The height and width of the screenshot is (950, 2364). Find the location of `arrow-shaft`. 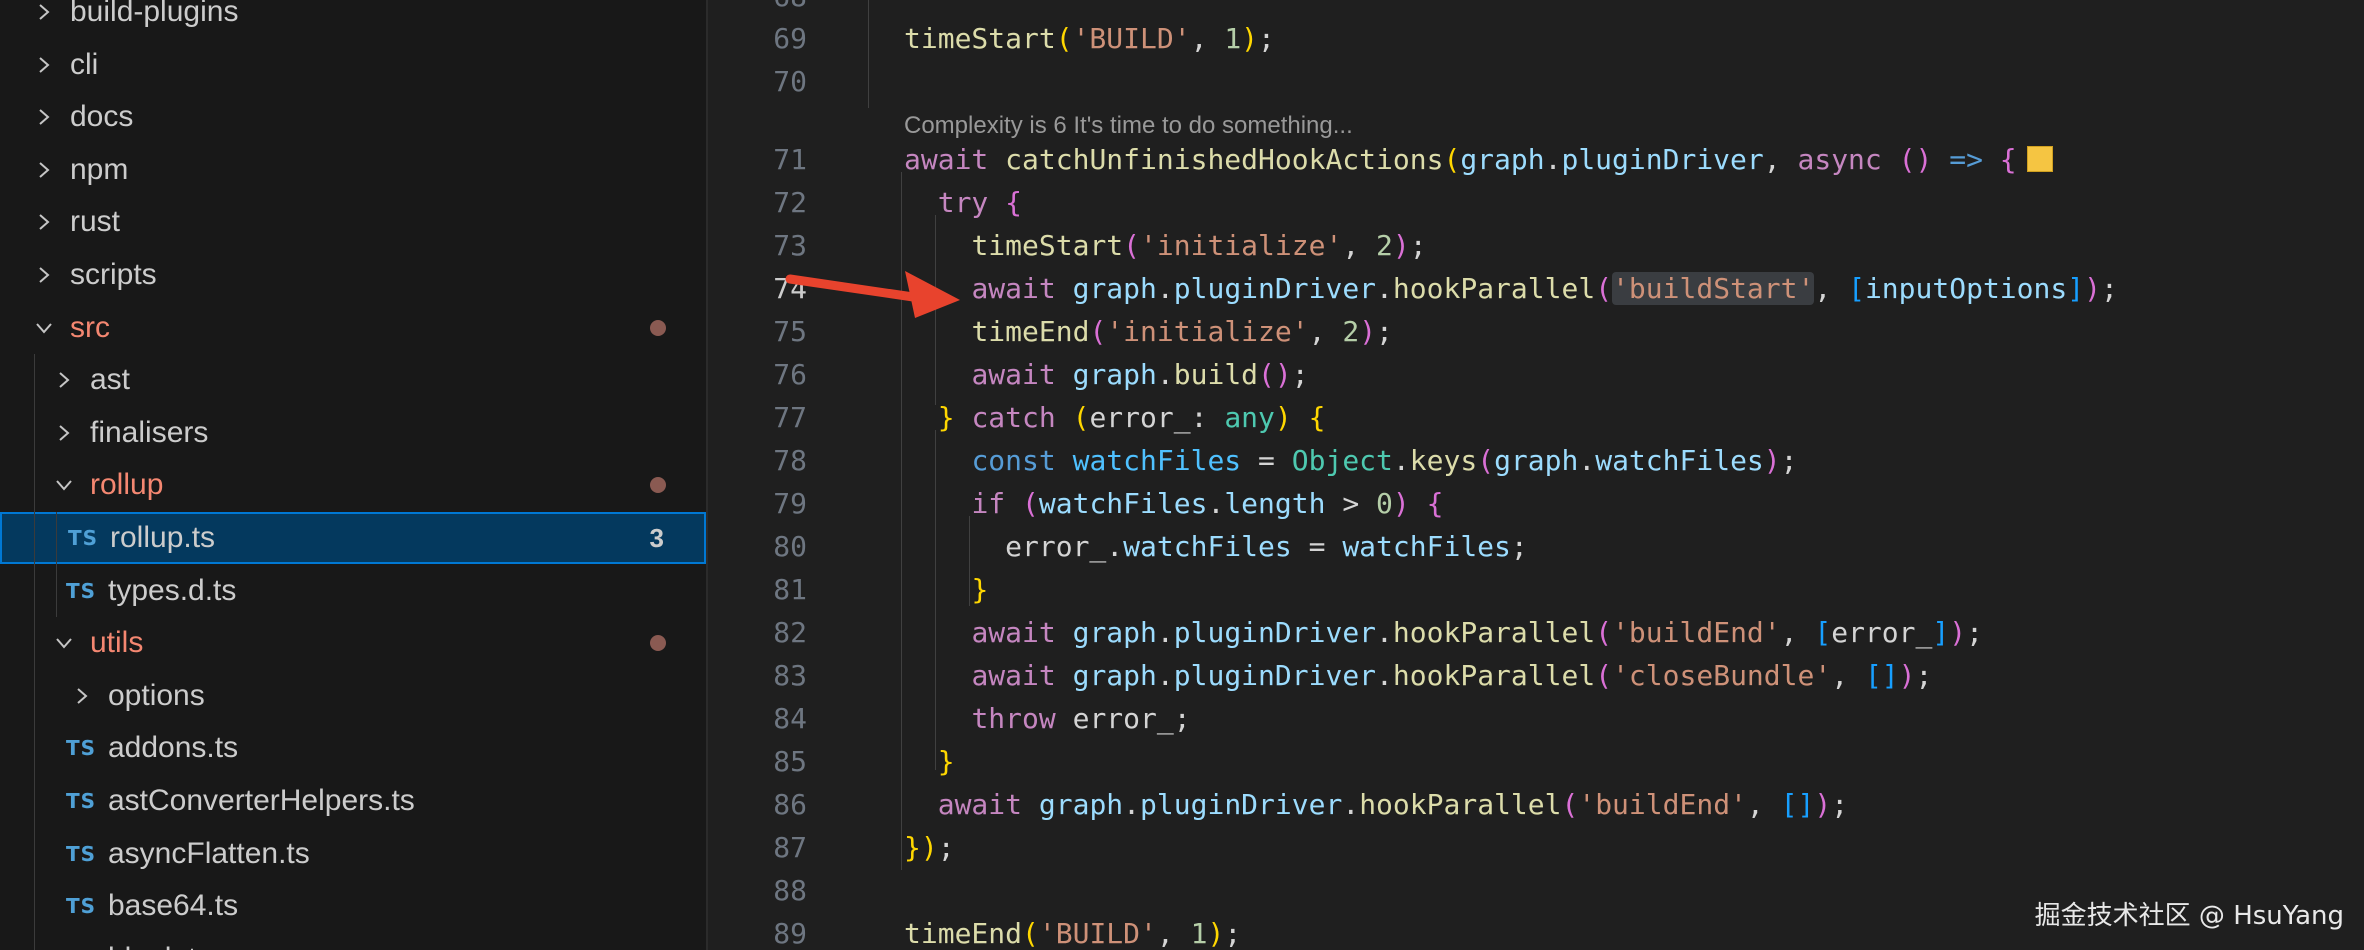

arrow-shaft is located at coordinates (855, 288).